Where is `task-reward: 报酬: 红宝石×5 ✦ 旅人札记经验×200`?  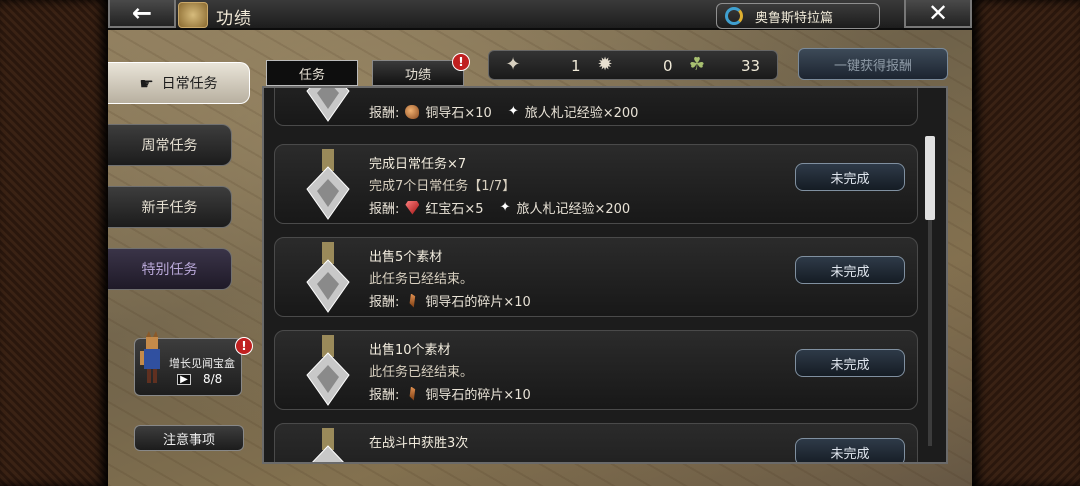 task-reward: 报酬: 红宝石×5 ✦ 旅人札记经验×200 is located at coordinates (499, 207).